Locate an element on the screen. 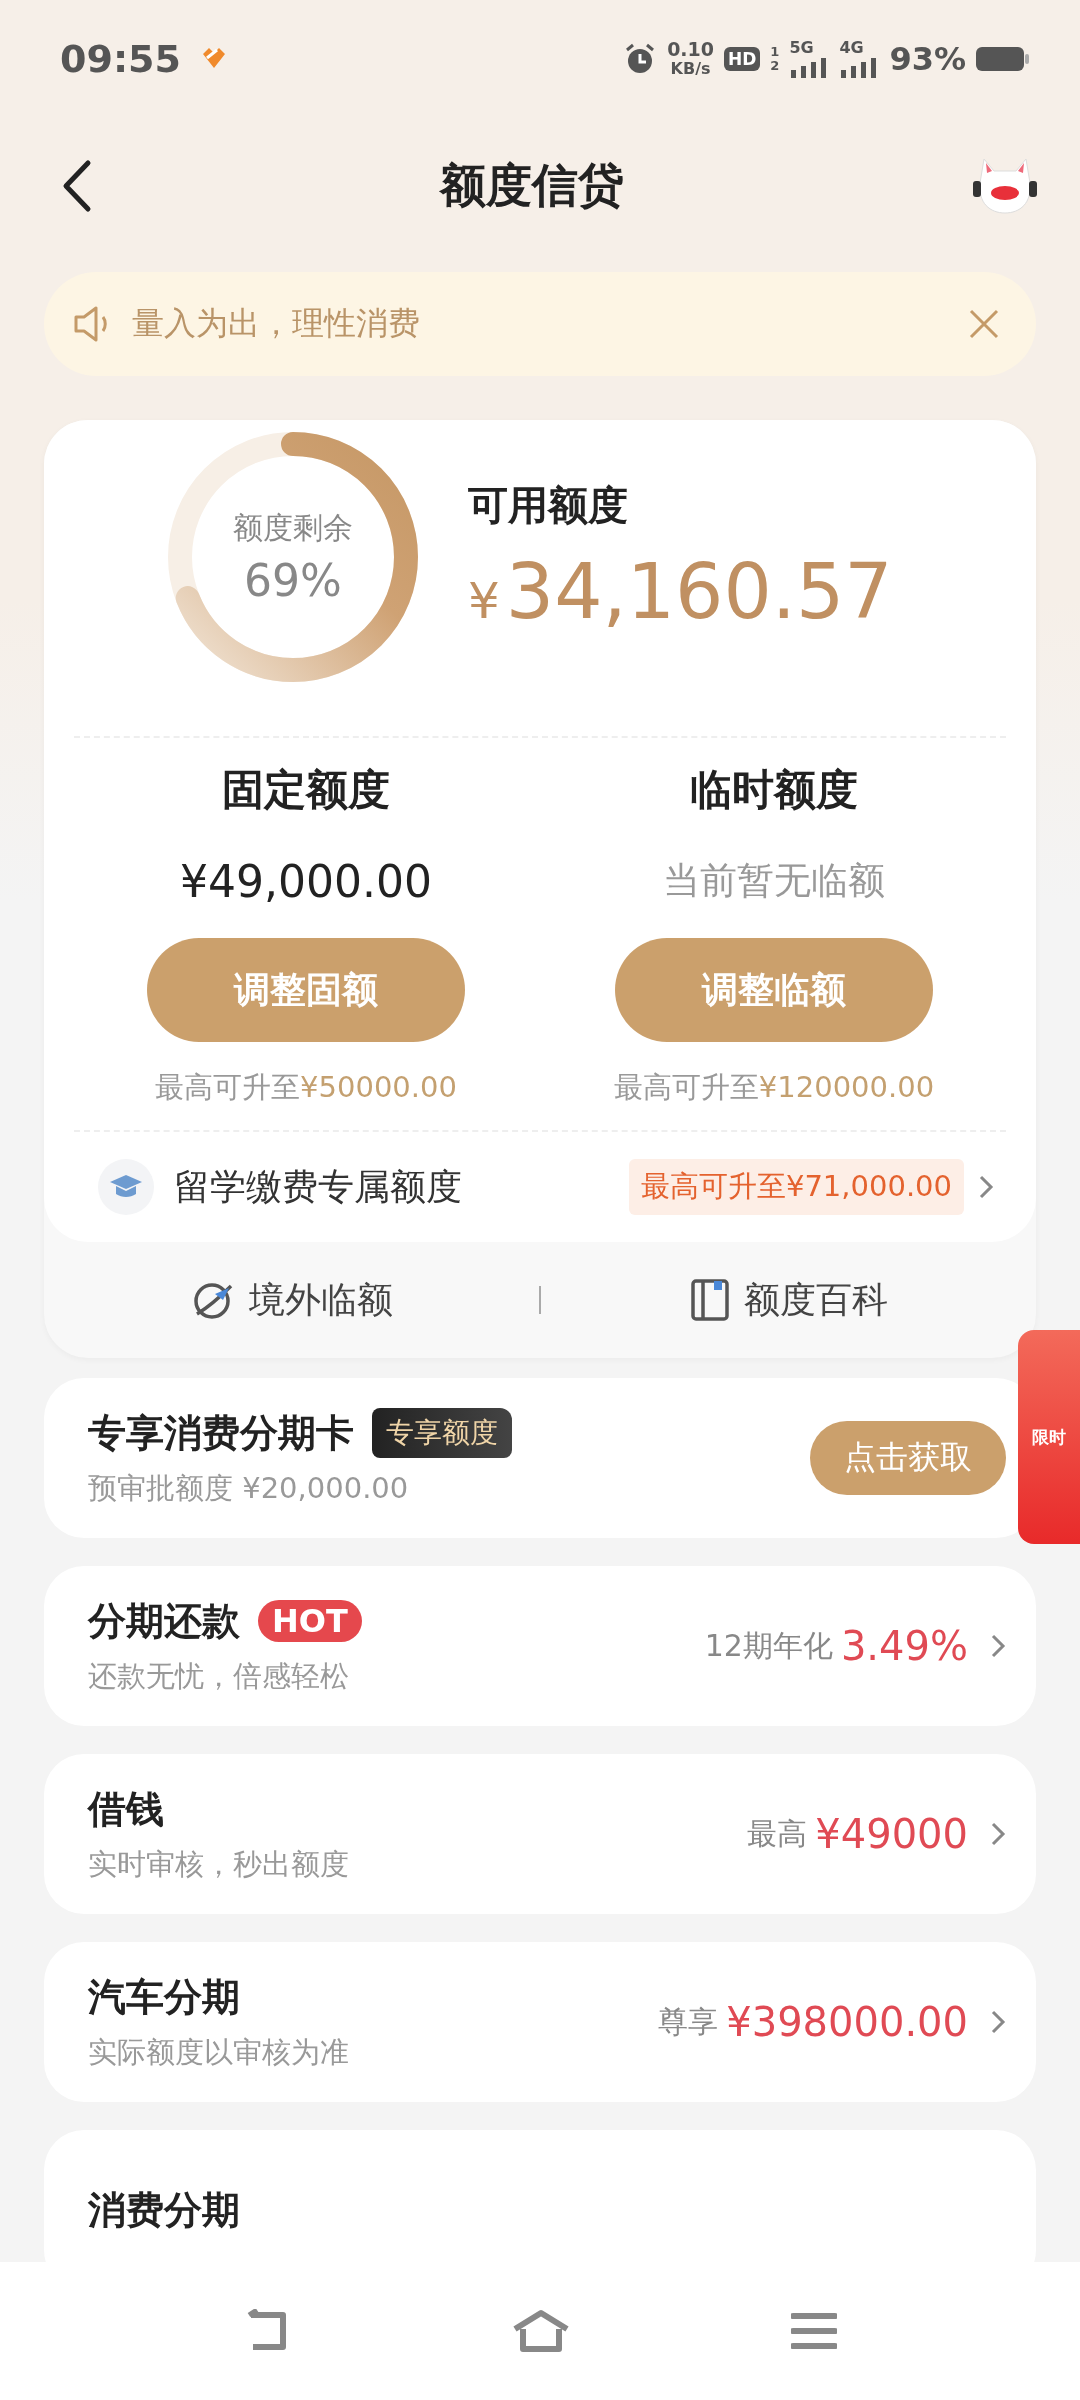 The height and width of the screenshot is (2400, 1080). network-speed: 0.10 is located at coordinates (690, 49).